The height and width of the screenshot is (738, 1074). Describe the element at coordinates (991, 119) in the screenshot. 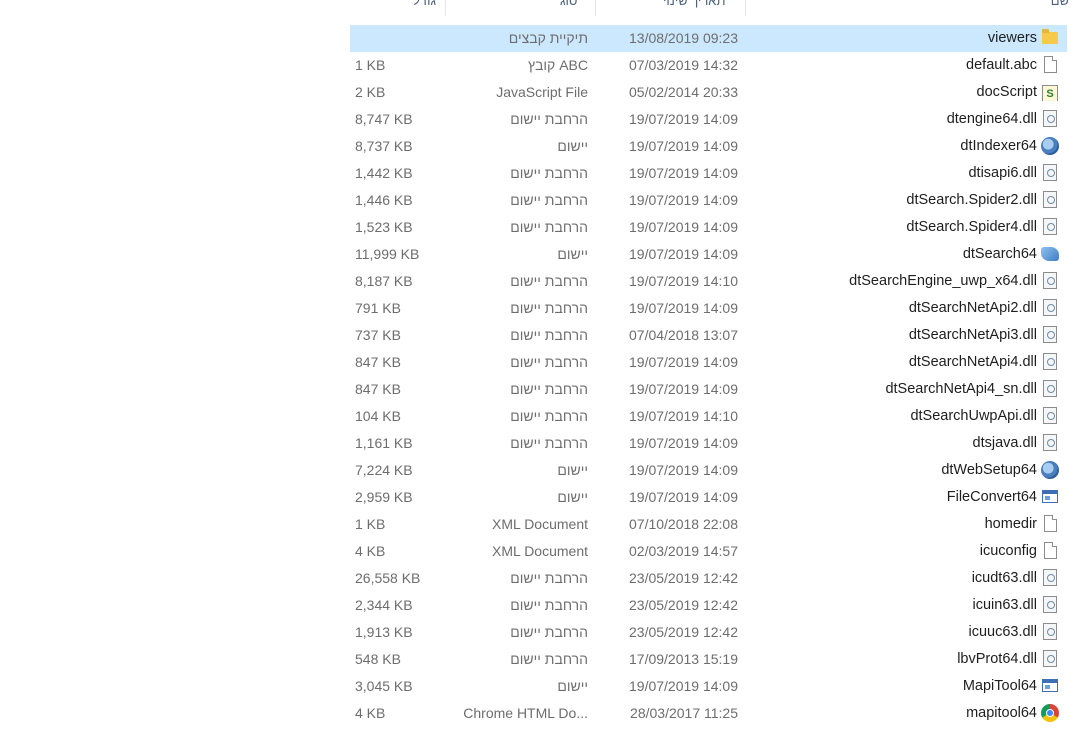

I see `file-name: dtengine64.dll` at that location.